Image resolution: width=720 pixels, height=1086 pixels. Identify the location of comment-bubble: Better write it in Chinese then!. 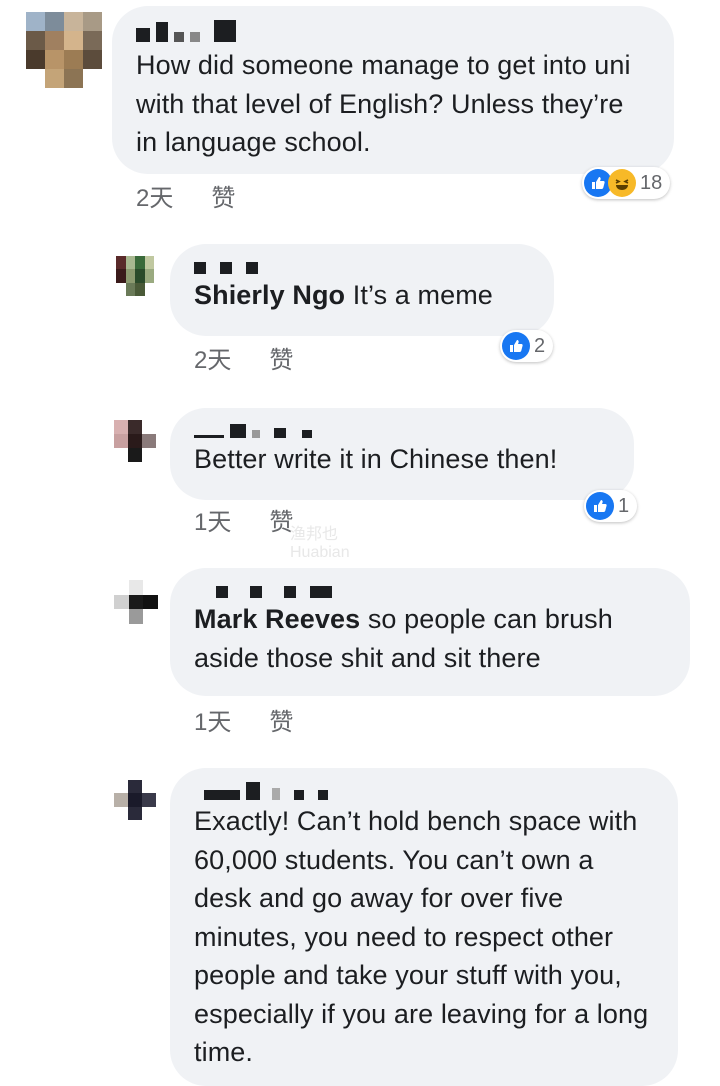
(402, 454).